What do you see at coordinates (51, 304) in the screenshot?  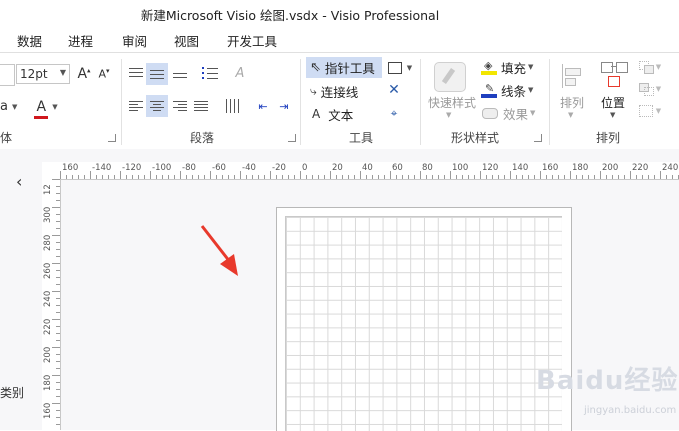 I see `vertical-ruler: 12 300 280 260 240 220 200 180 160` at bounding box center [51, 304].